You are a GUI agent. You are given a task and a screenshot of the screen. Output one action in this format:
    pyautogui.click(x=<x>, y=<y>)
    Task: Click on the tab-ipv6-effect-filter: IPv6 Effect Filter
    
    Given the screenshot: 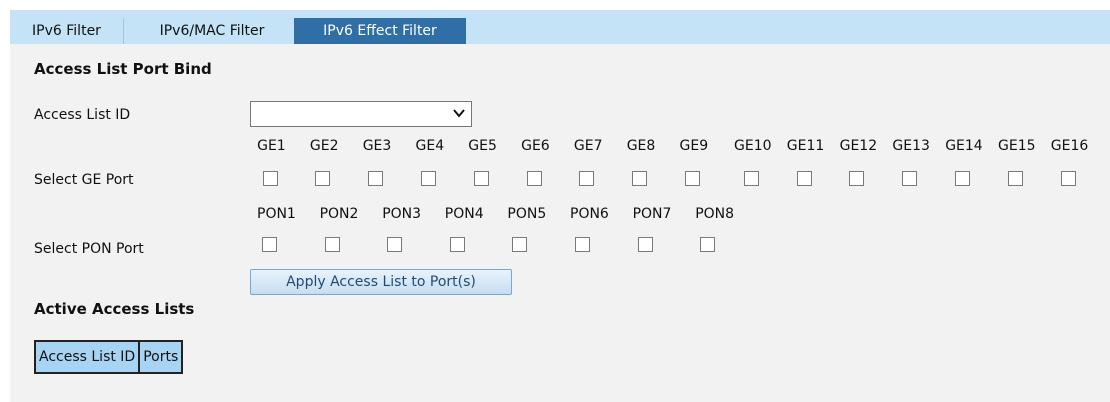 What is the action you would take?
    pyautogui.click(x=380, y=31)
    